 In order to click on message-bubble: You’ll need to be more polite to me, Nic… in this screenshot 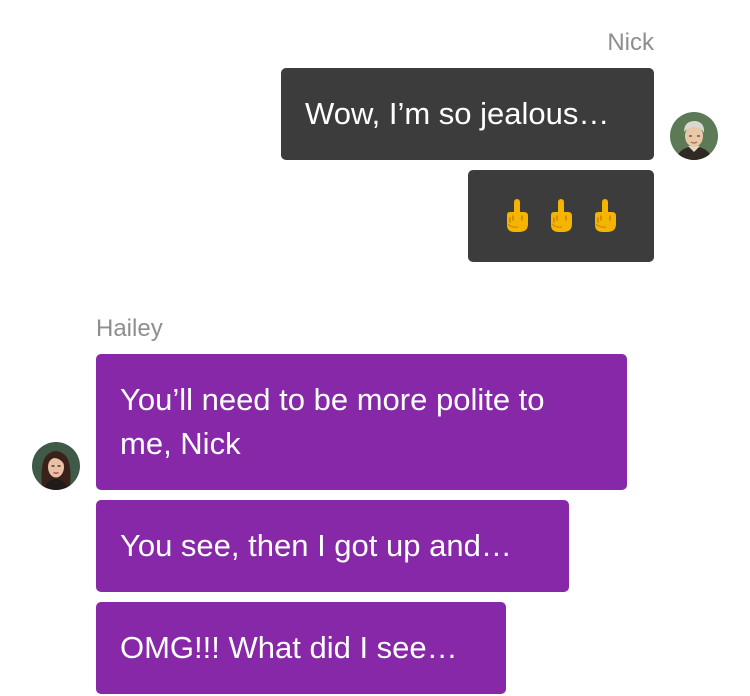, I will do `click(361, 422)`.